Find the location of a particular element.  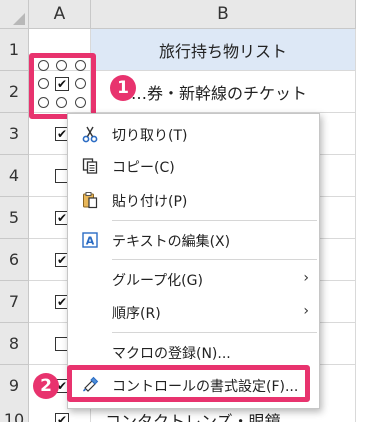

row-header: 7 is located at coordinates (14, 302).